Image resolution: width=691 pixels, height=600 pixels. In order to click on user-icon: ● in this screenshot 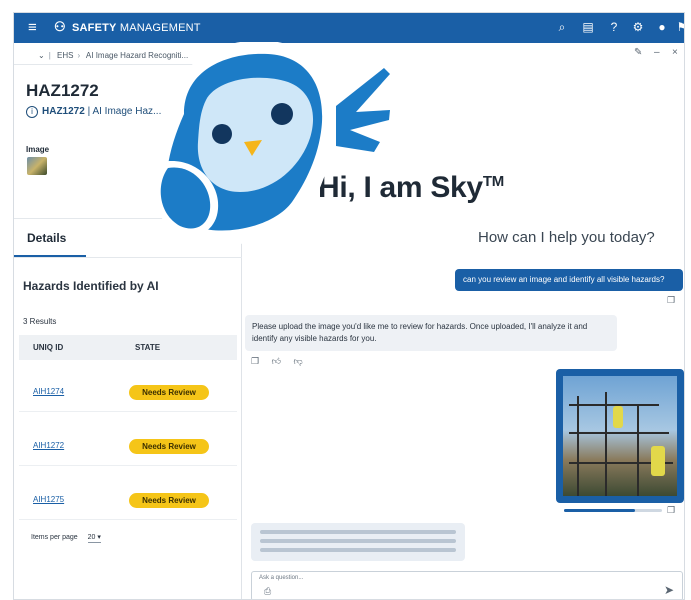, I will do `click(662, 27)`.